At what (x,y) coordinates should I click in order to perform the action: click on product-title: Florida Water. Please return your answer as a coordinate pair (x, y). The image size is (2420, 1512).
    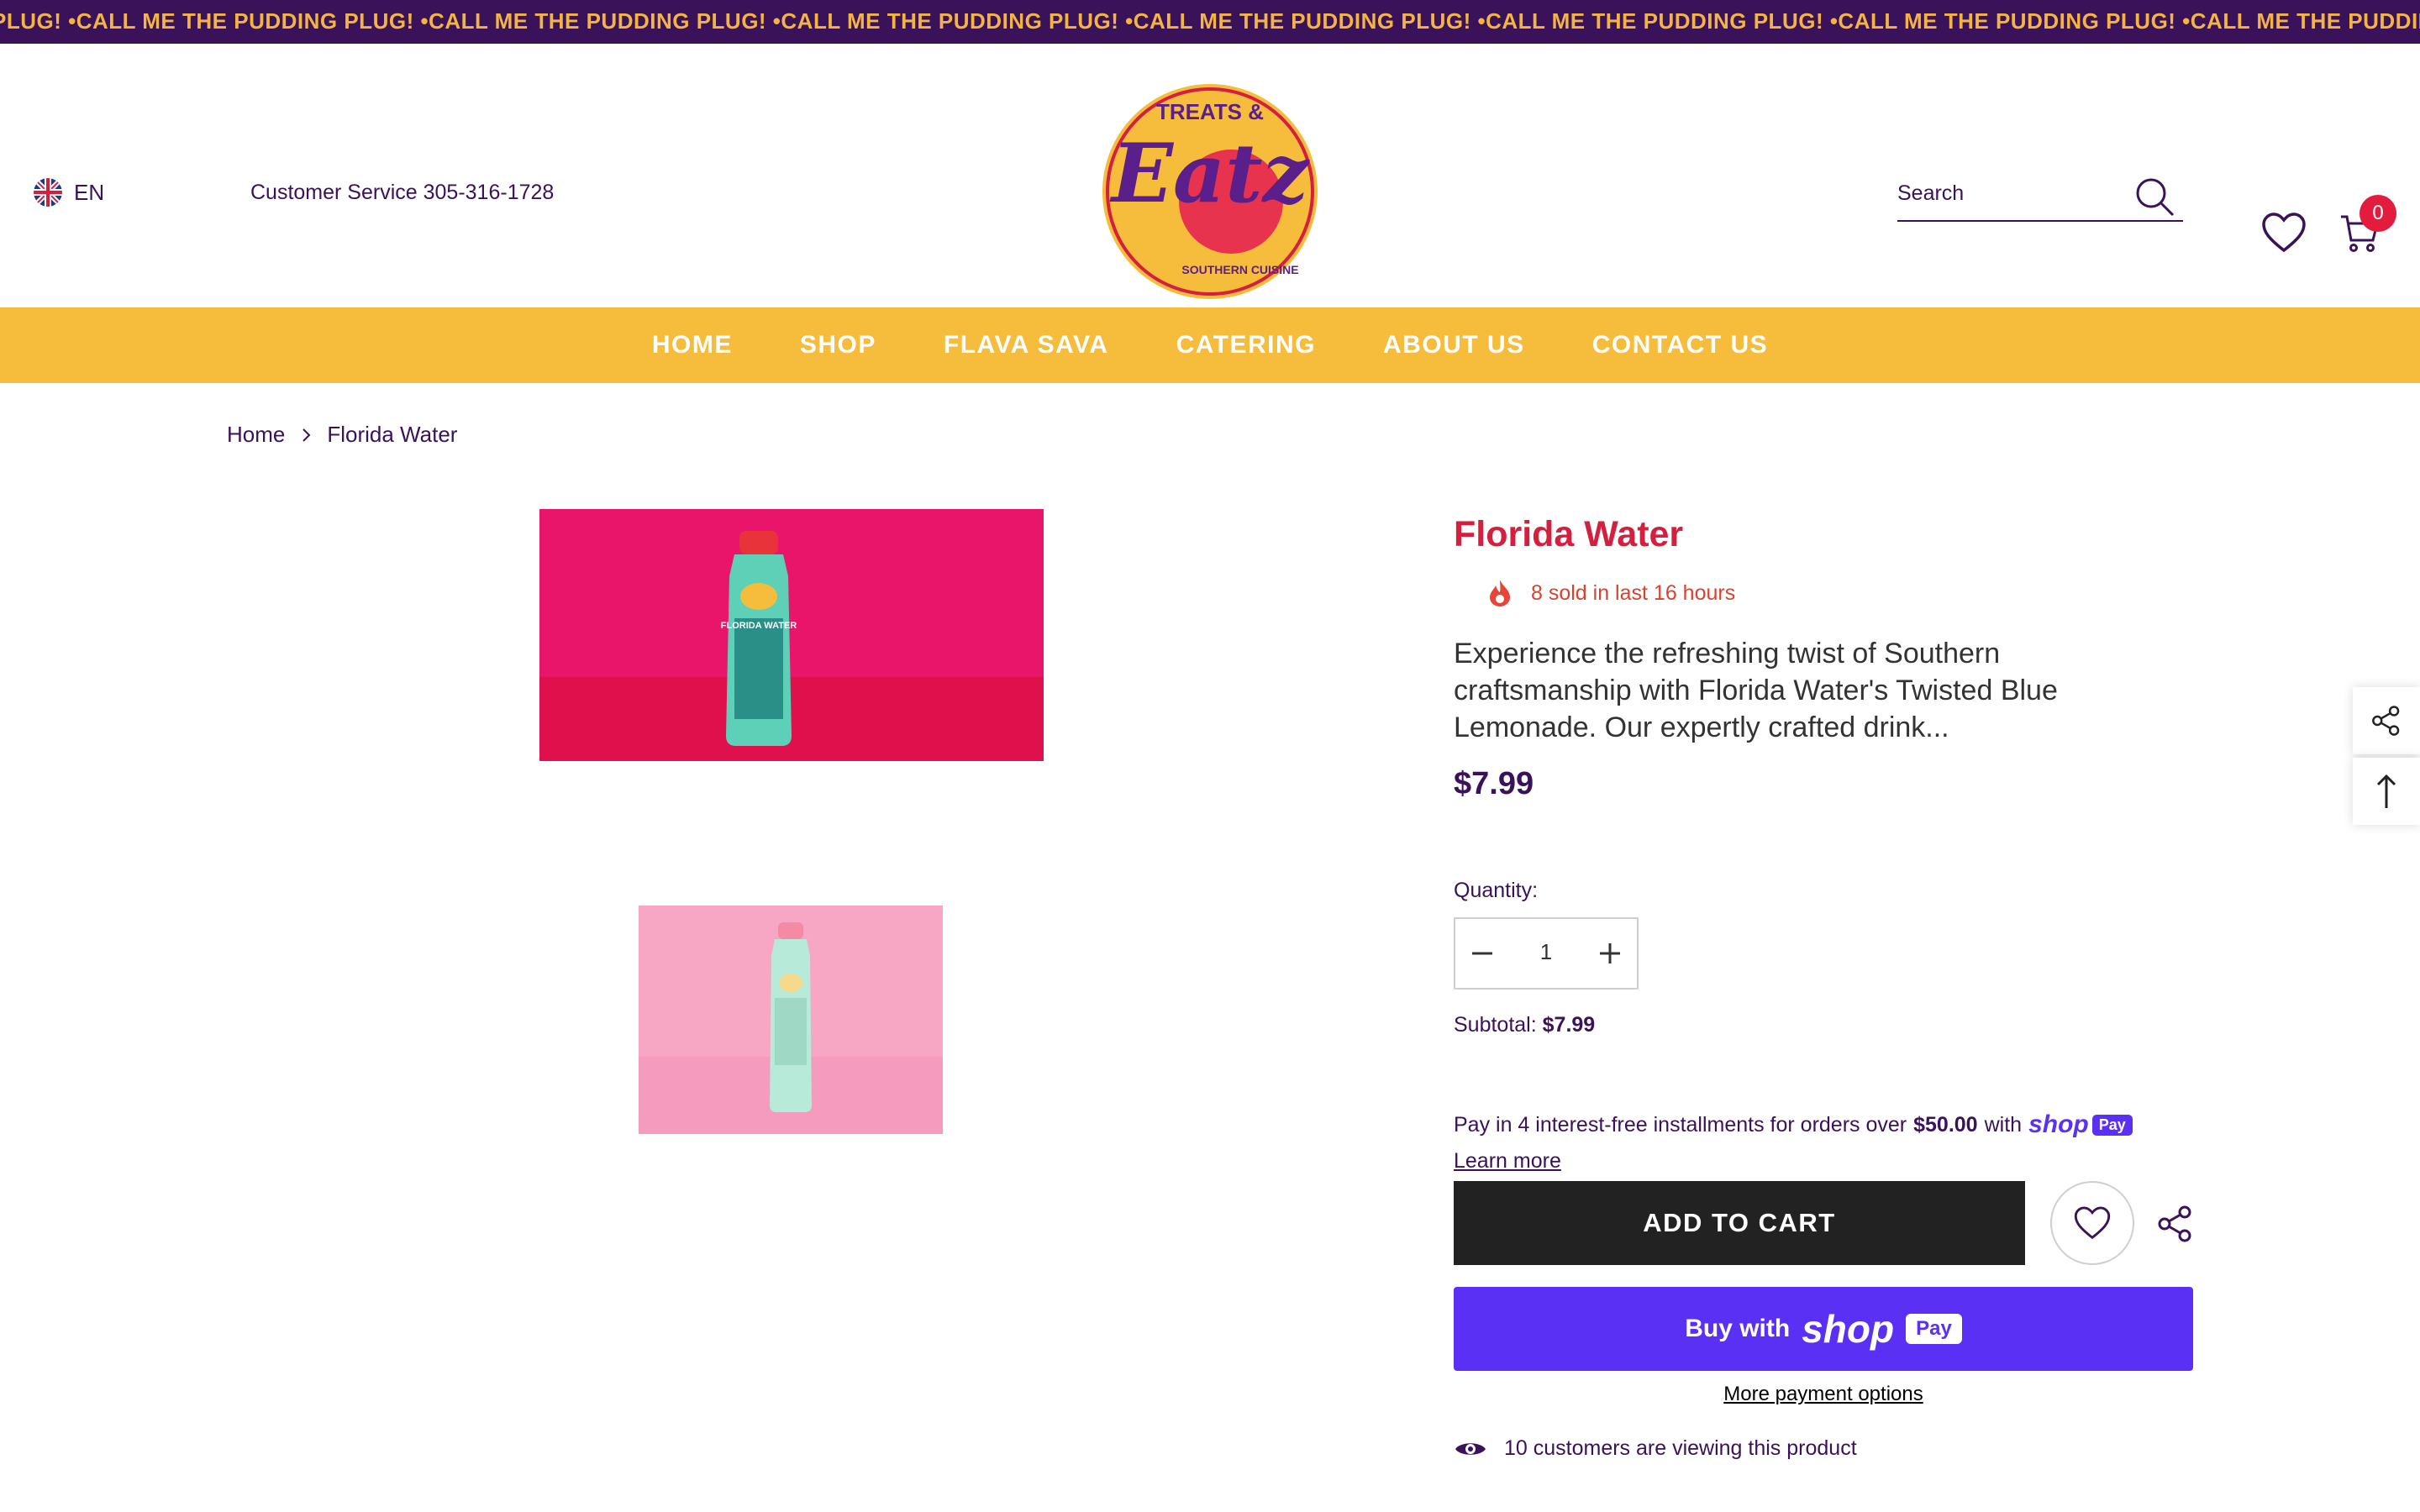
    Looking at the image, I should click on (1569, 534).